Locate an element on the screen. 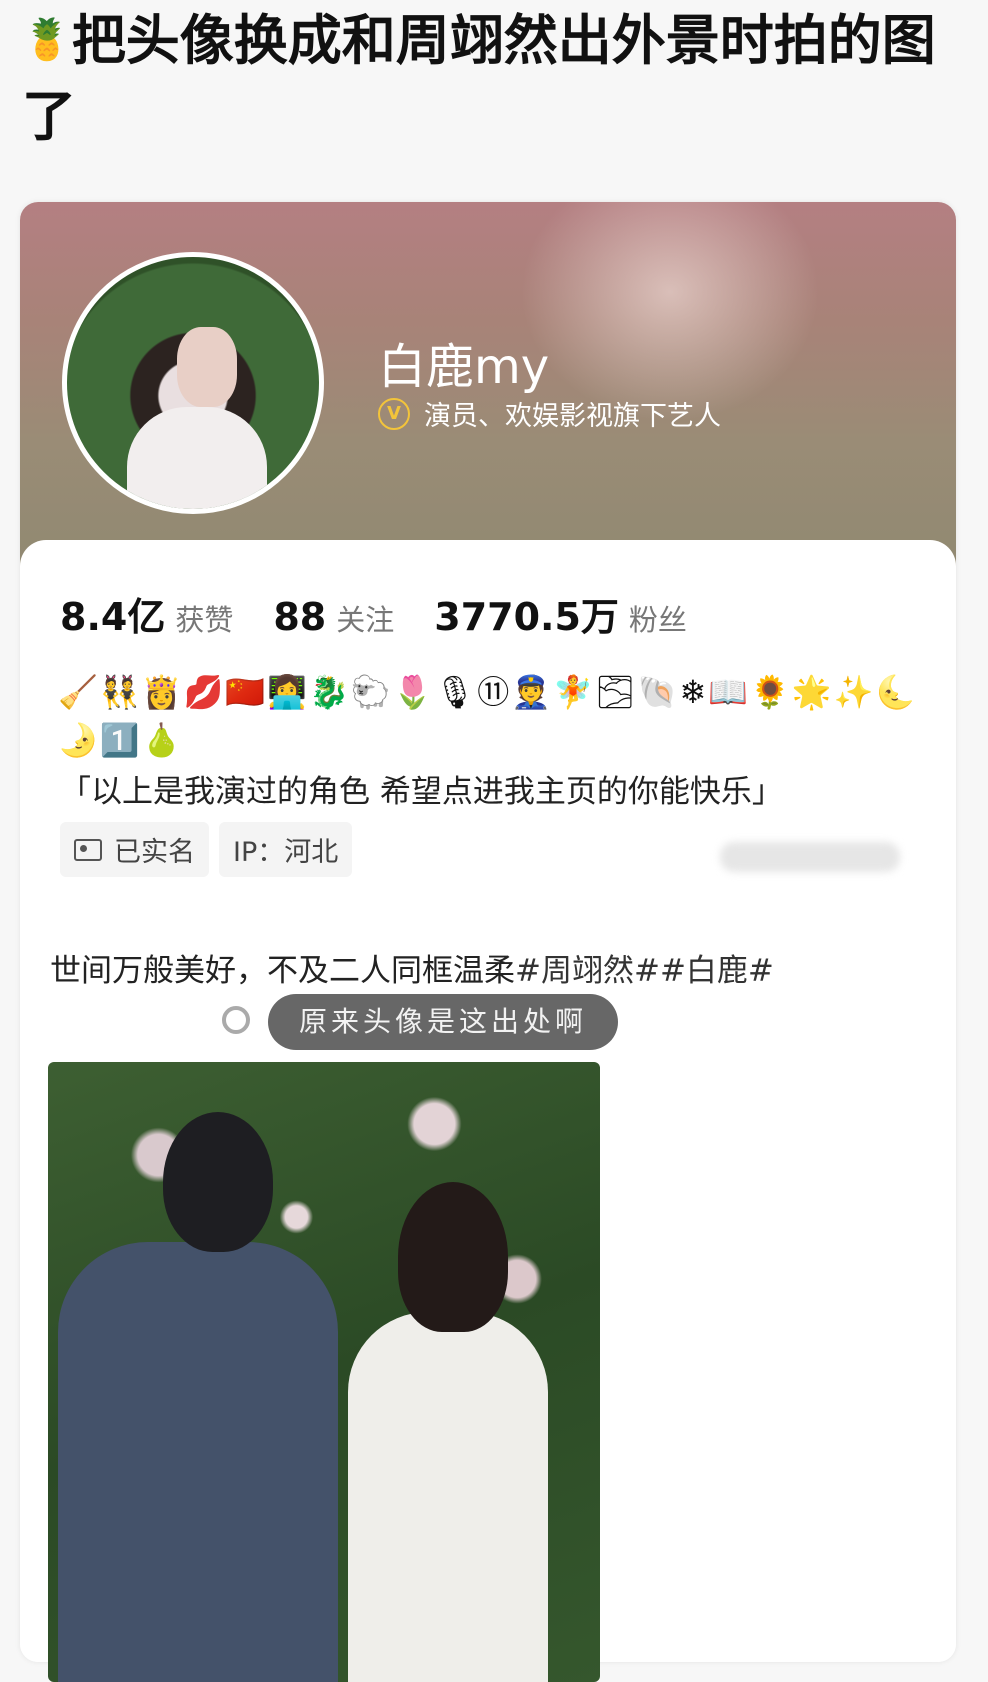 The width and height of the screenshot is (988, 1682). avatar is located at coordinates (193, 383).